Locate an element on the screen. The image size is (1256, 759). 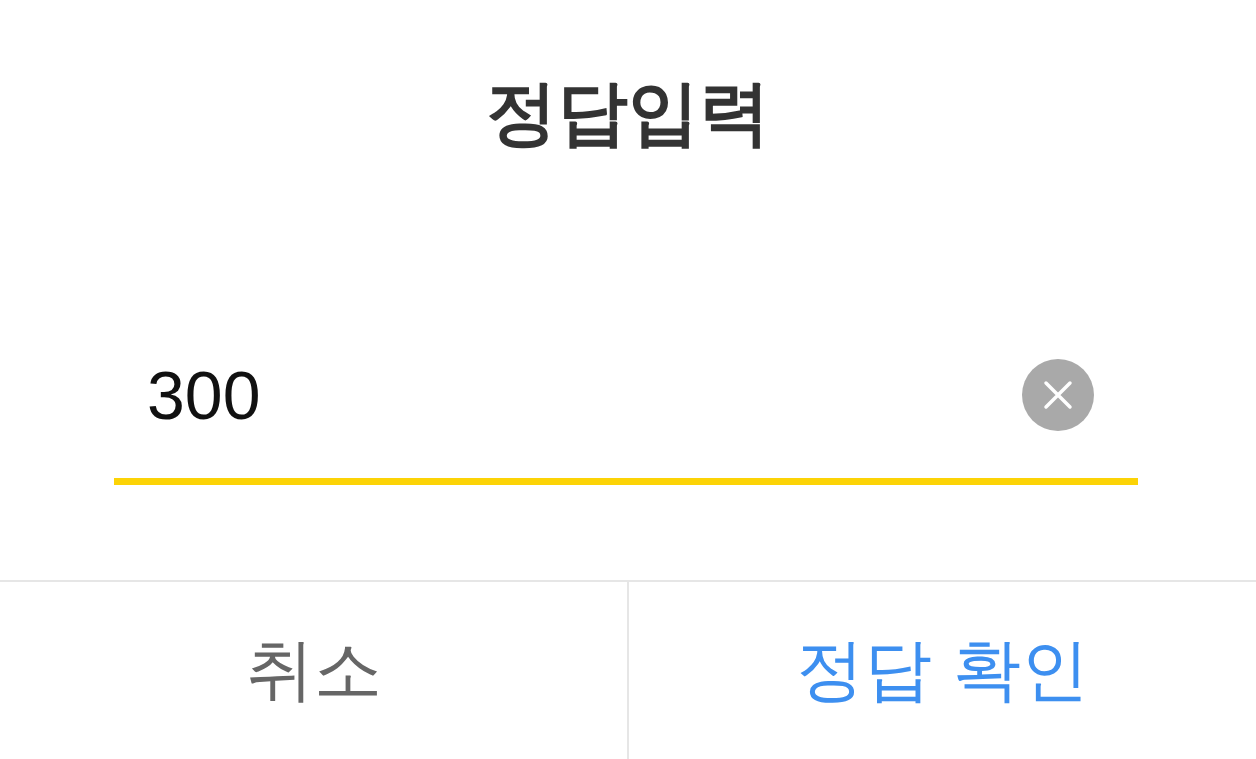
dialog-title: 정답입력 is located at coordinates (628, 113).